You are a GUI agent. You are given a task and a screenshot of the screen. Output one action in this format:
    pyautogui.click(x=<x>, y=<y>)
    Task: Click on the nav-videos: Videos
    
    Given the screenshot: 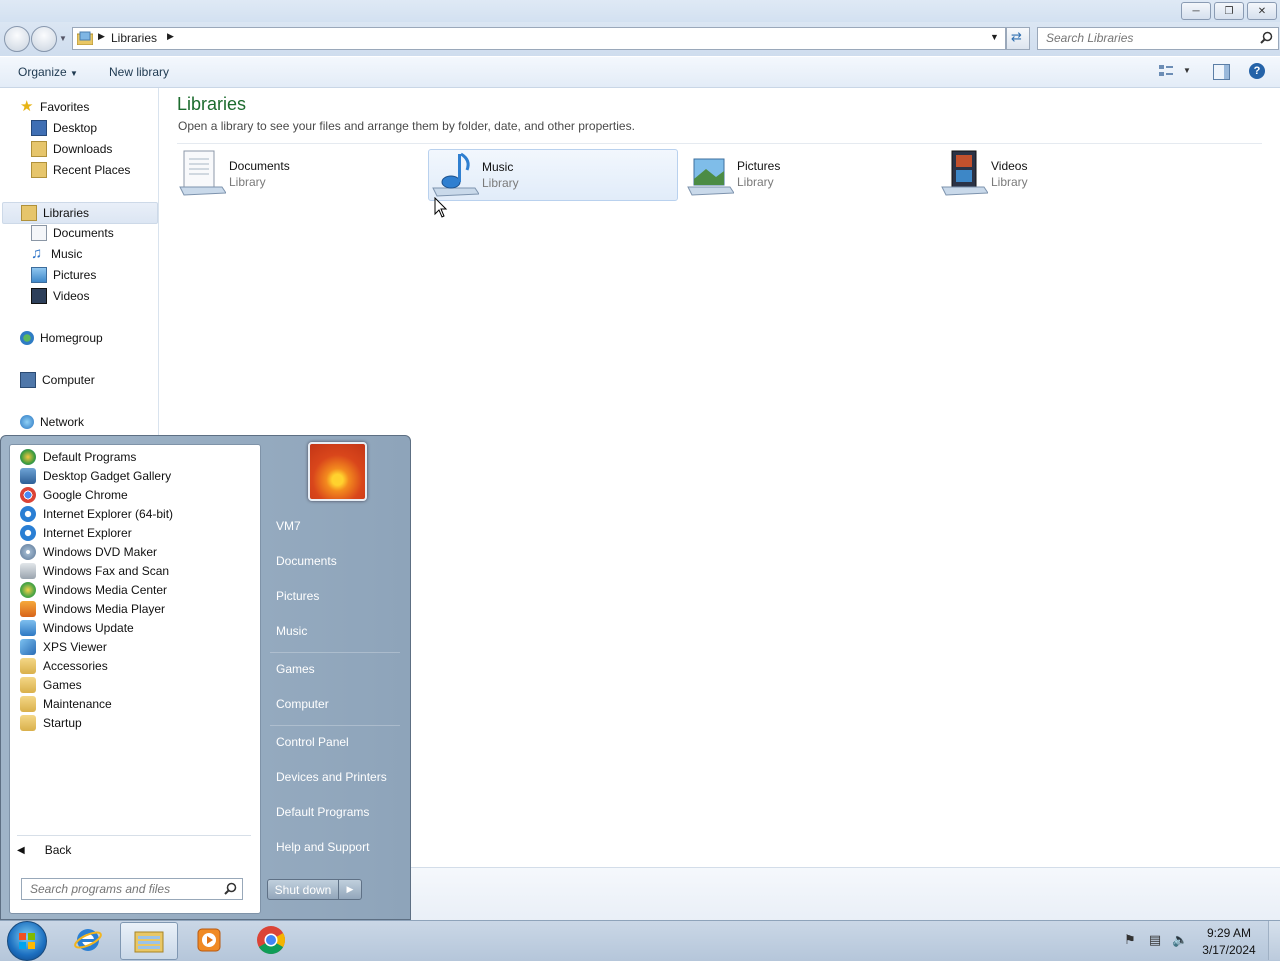 What is the action you would take?
    pyautogui.click(x=60, y=296)
    